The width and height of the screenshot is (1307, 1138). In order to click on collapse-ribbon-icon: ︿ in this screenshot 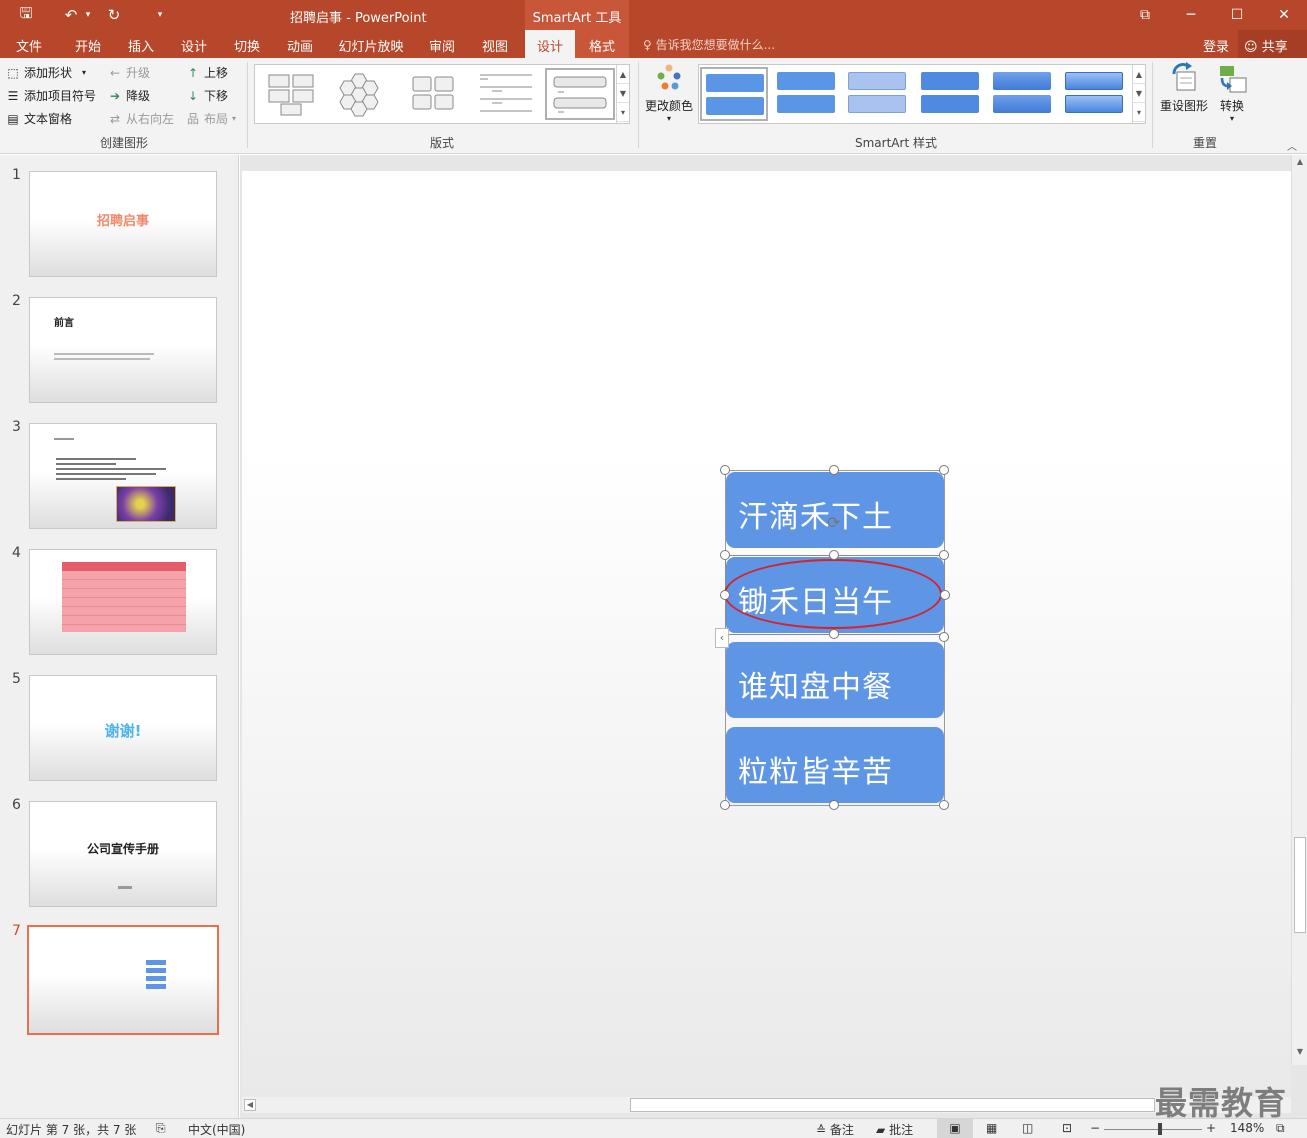, I will do `click(1292, 145)`.